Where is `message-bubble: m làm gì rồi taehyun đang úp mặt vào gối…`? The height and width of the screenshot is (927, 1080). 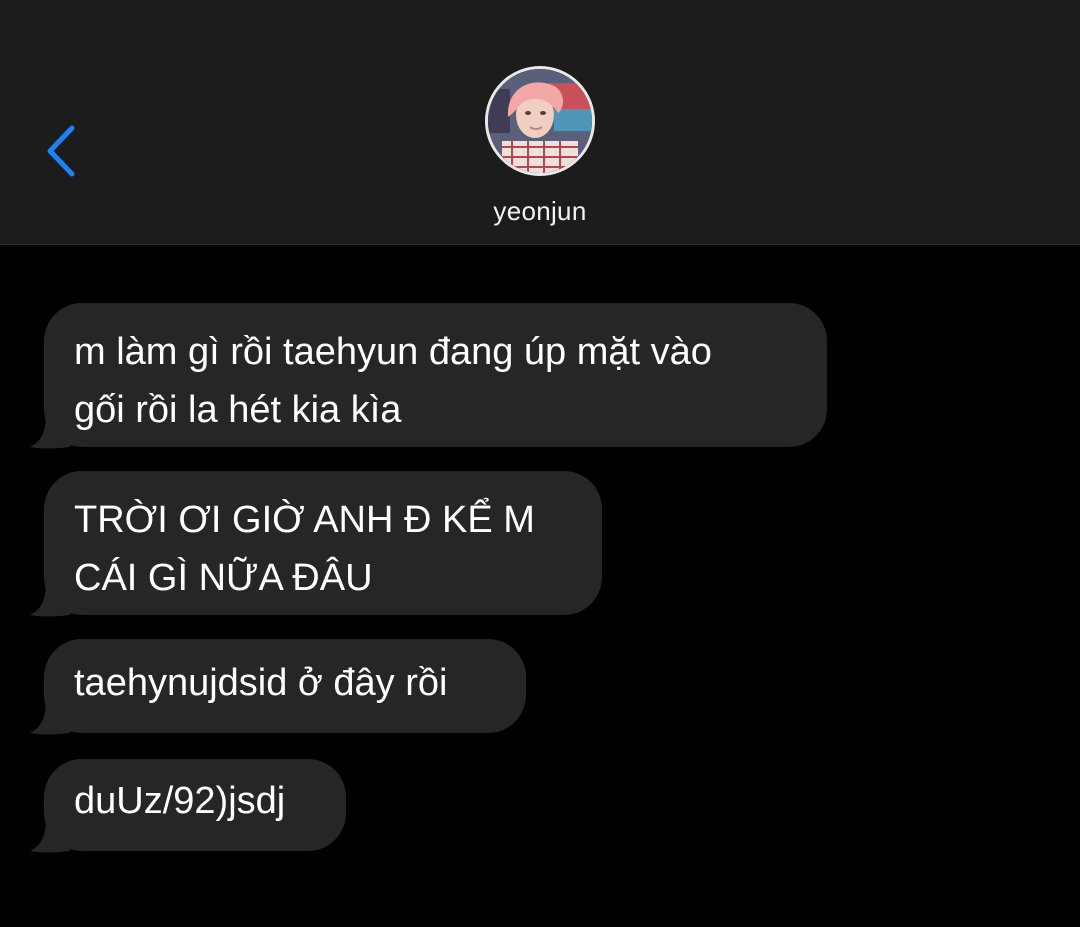 message-bubble: m làm gì rồi taehyun đang úp mặt vào gối… is located at coordinates (428, 376).